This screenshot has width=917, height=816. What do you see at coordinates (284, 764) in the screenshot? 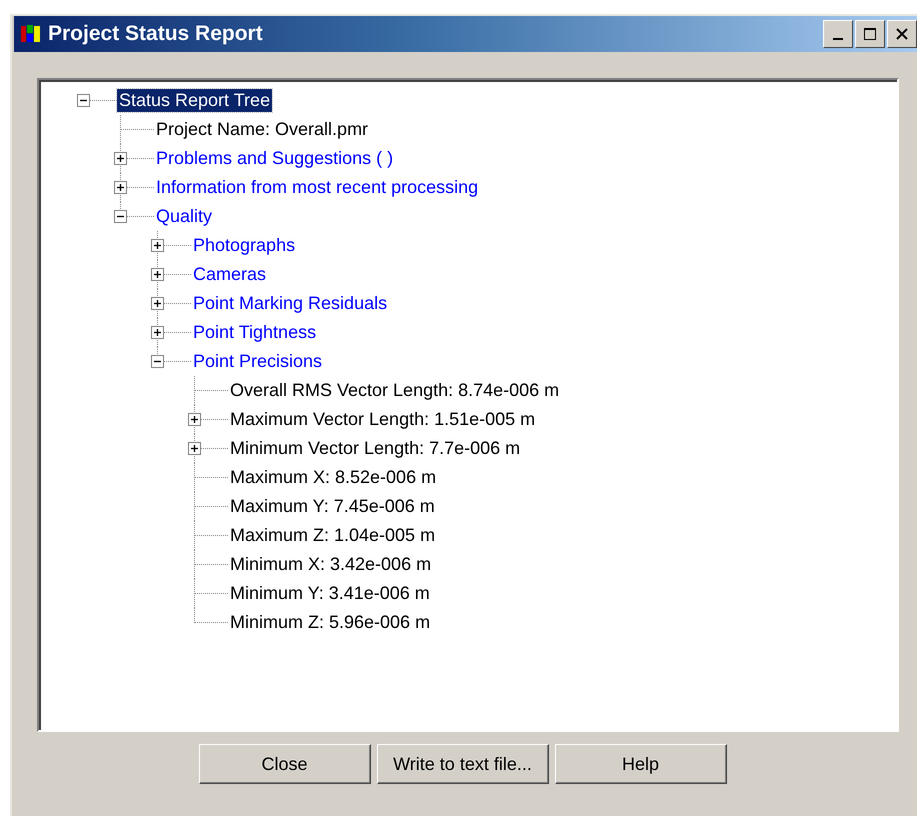
I see `dialog-button: Close` at bounding box center [284, 764].